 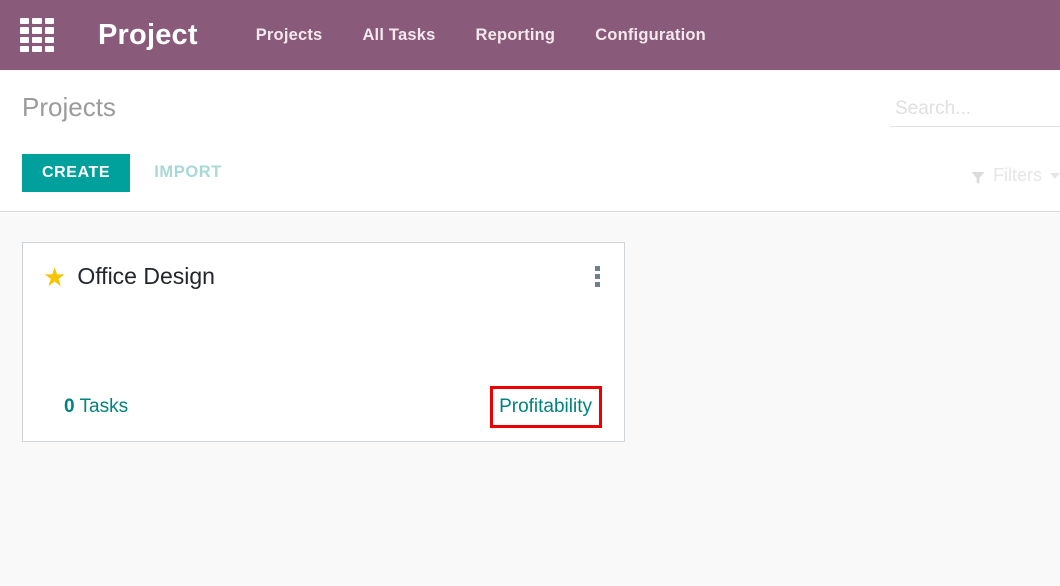 I want to click on card-header: ★ Office Design, so click(x=323, y=266).